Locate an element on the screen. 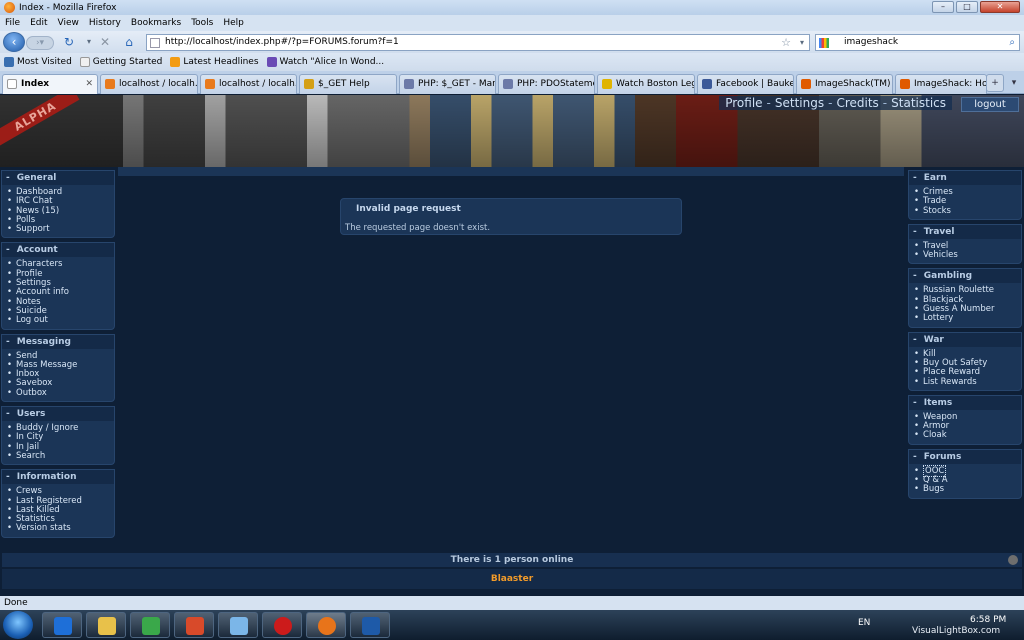  search-bar: imageshack ⌕ is located at coordinates (917, 42).